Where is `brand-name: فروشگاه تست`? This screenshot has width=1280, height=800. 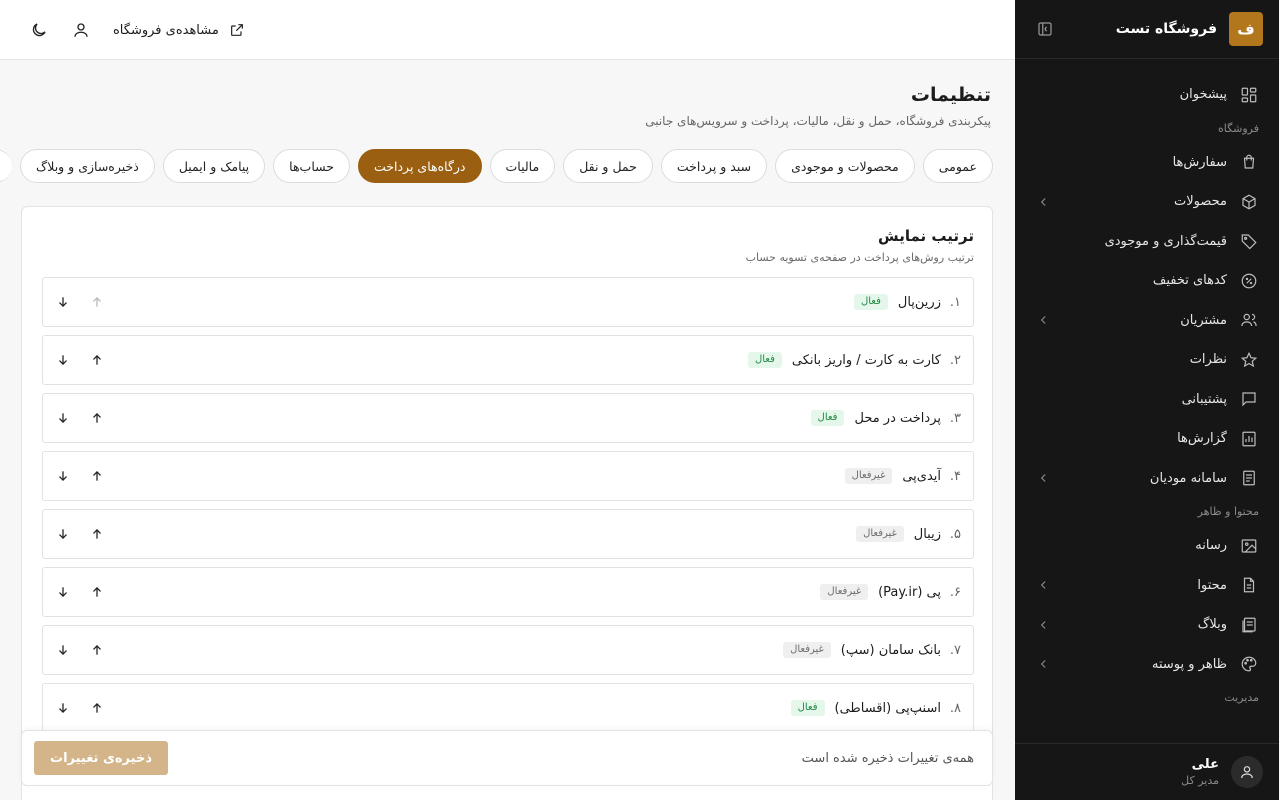
brand-name: فروشگاه تست is located at coordinates (1167, 29).